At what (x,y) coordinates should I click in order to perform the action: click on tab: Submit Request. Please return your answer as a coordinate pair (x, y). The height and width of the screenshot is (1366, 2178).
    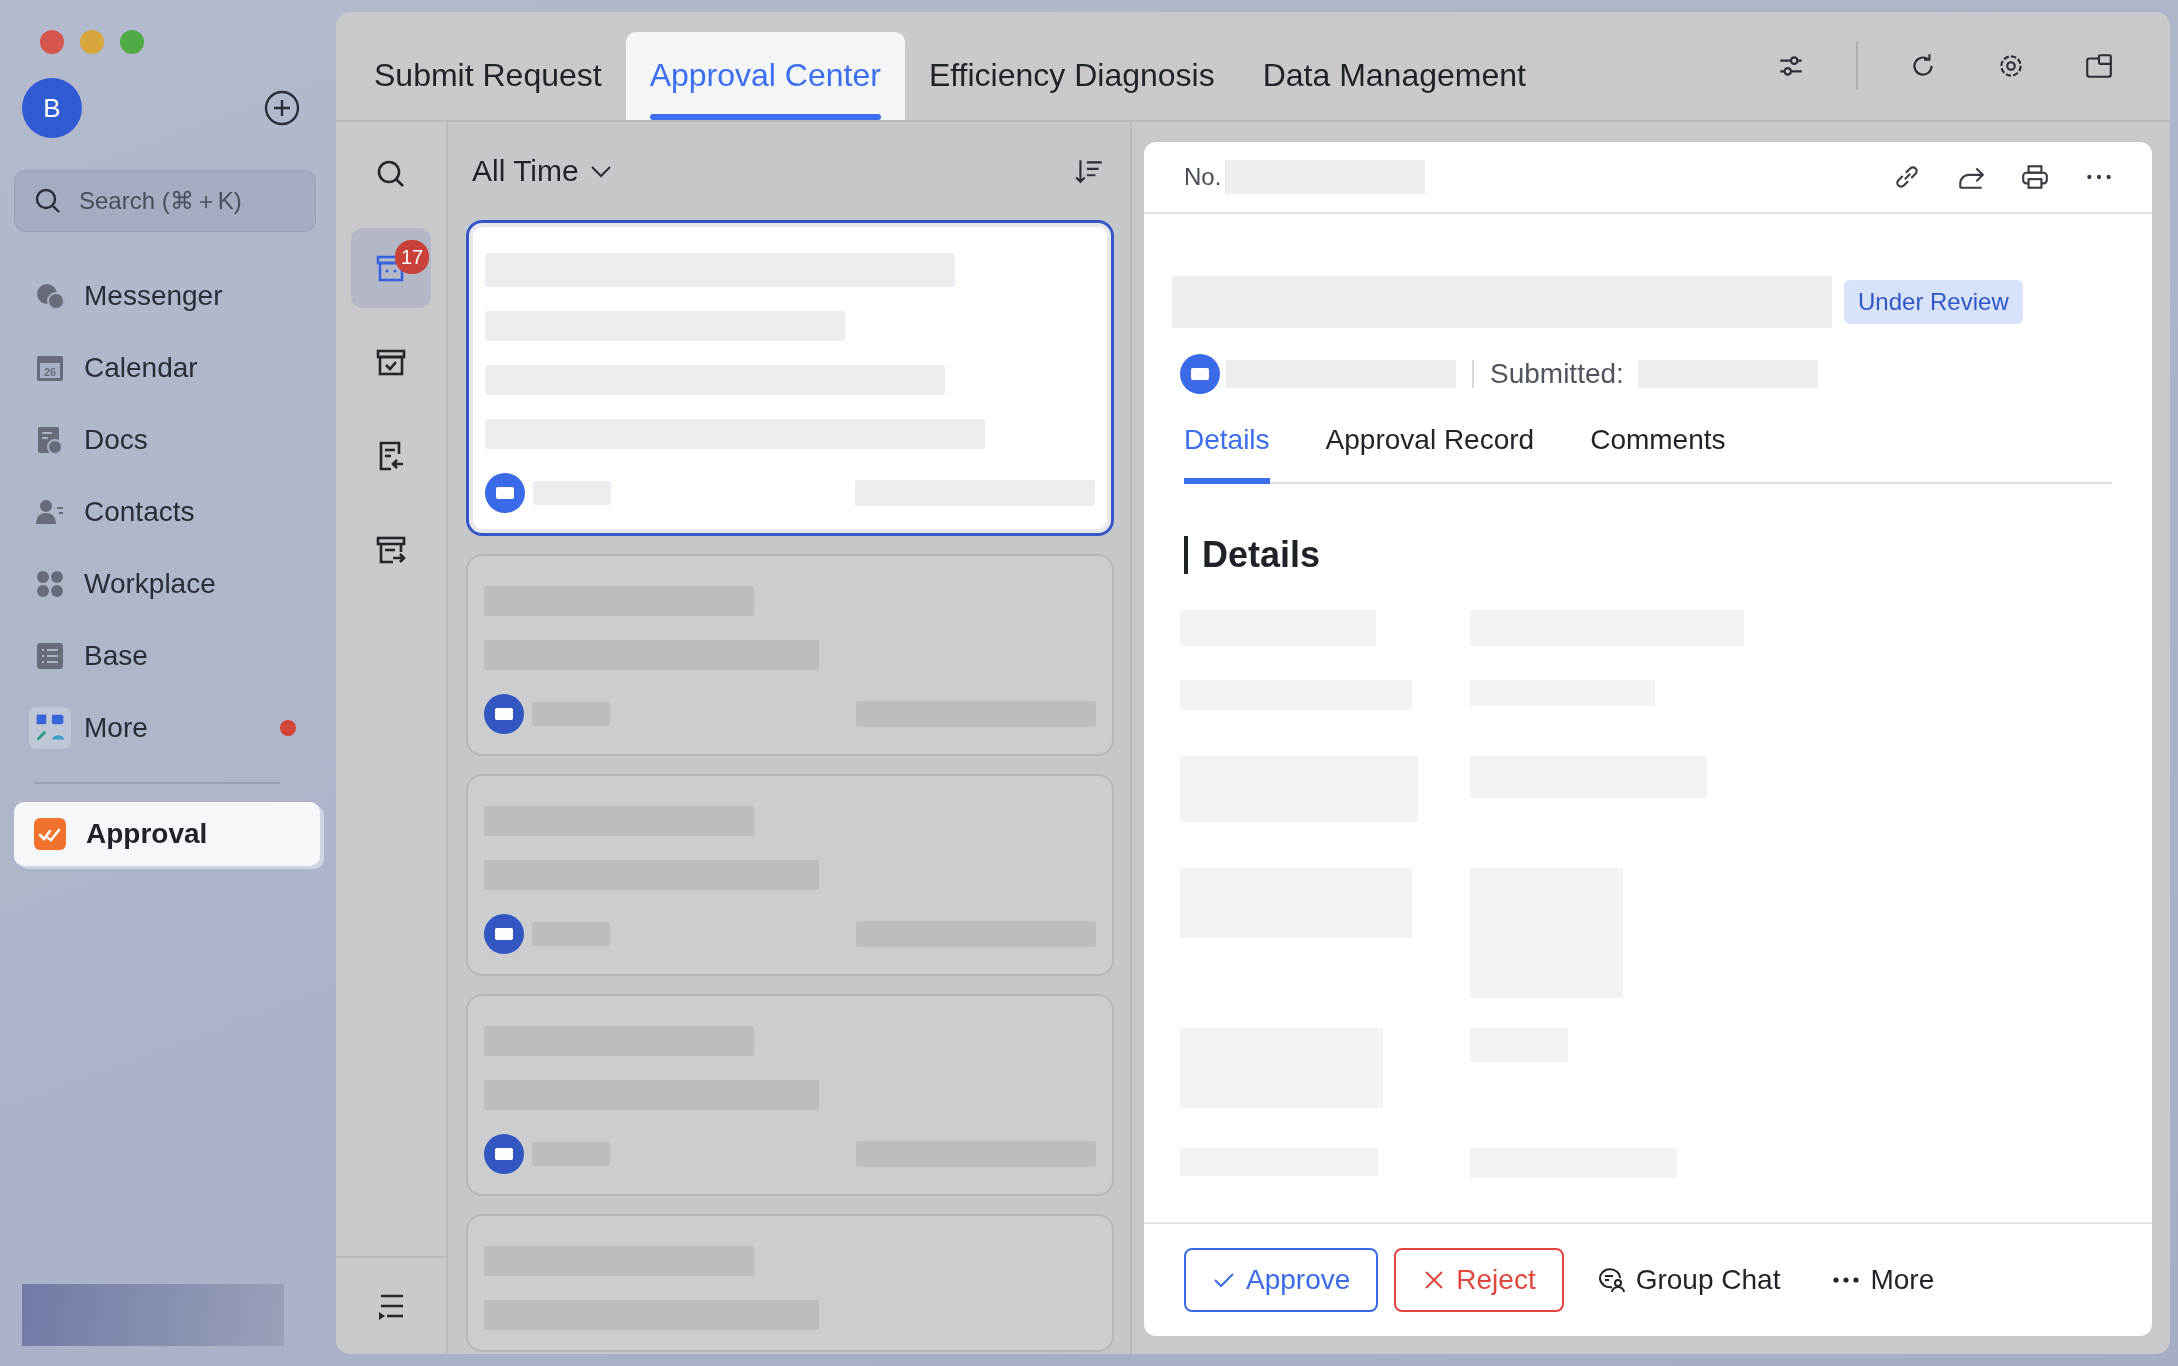
    Looking at the image, I should click on (488, 76).